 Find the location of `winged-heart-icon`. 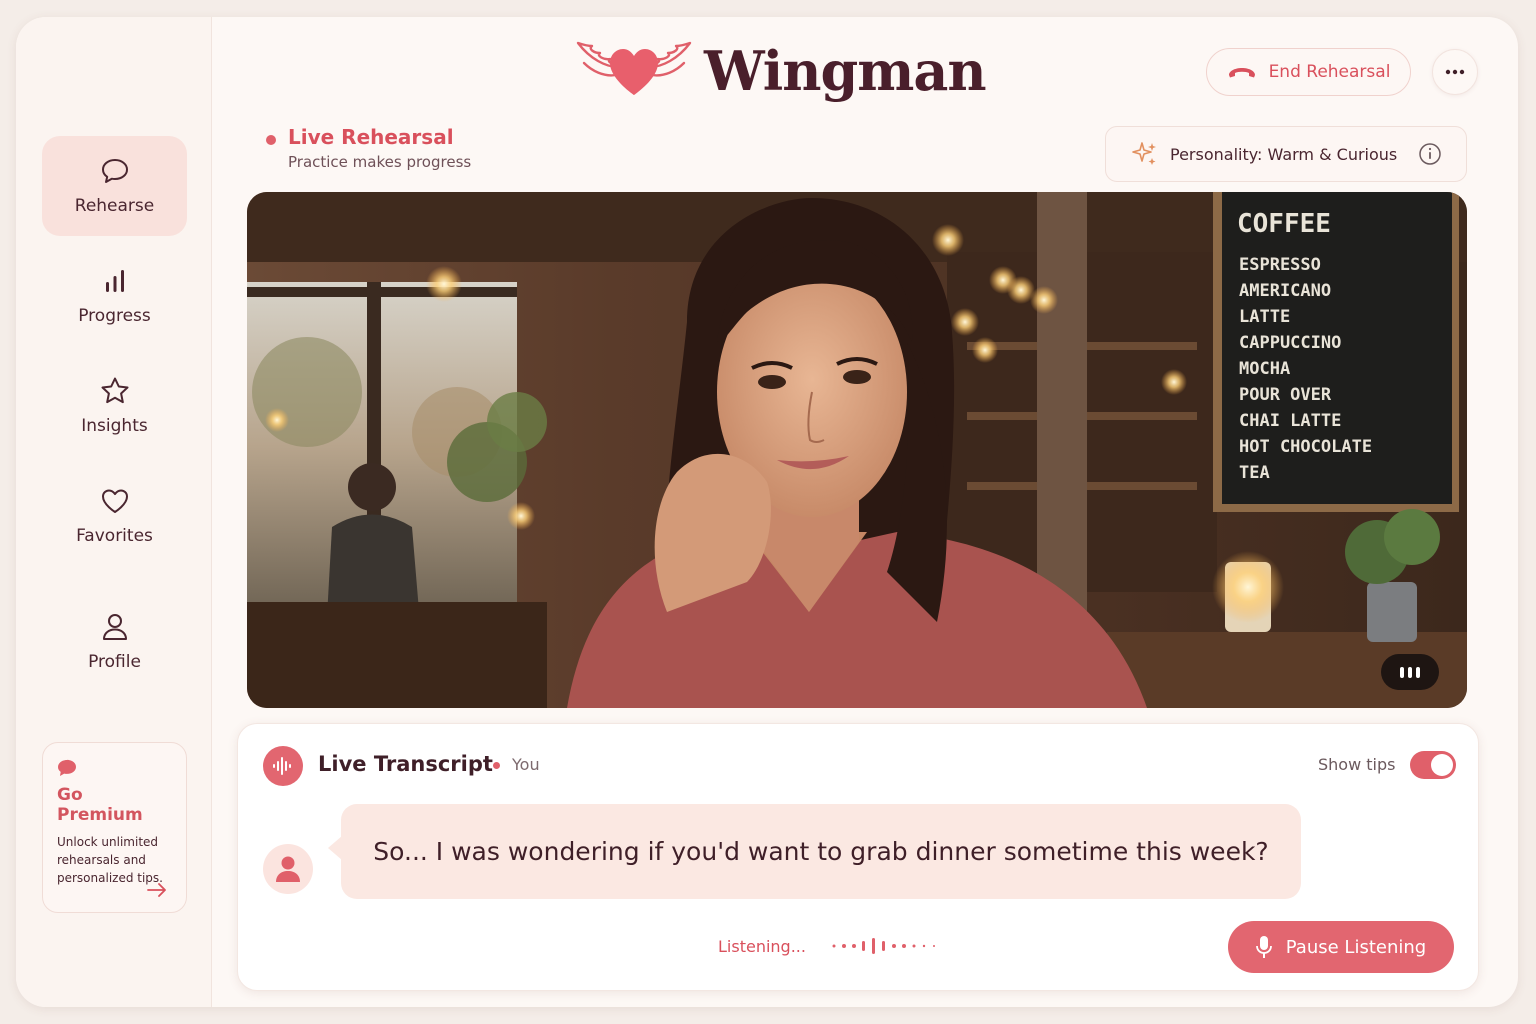

winged-heart-icon is located at coordinates (634, 68).